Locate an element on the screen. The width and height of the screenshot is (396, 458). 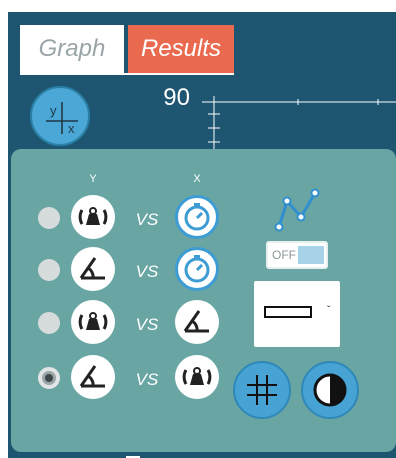
contrast-button is located at coordinates (330, 390).